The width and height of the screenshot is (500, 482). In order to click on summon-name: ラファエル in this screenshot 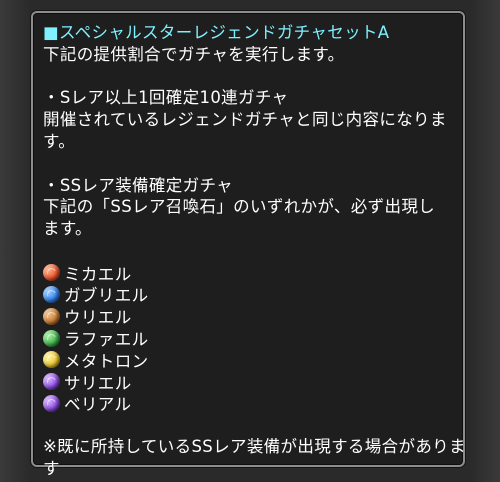, I will do `click(106, 340)`.